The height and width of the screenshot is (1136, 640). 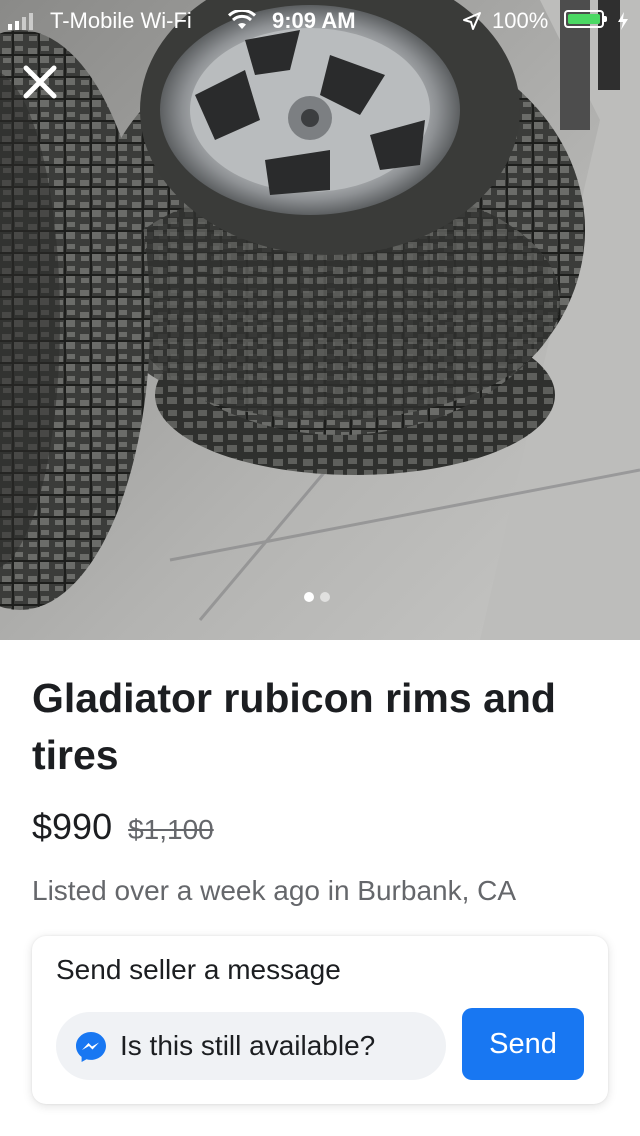 I want to click on signal-icon, so click(x=20, y=21).